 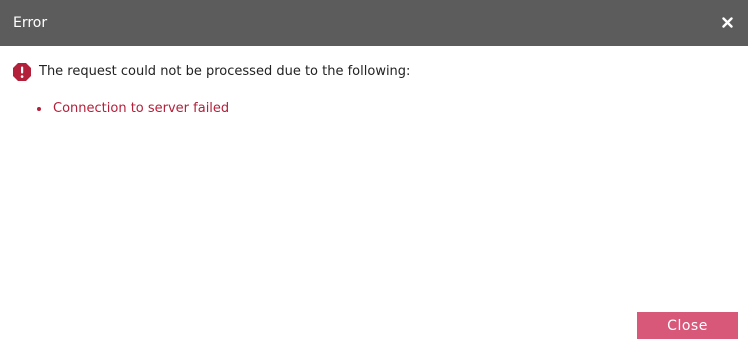 I want to click on error-item-text: Connection to server failed, so click(x=141, y=108).